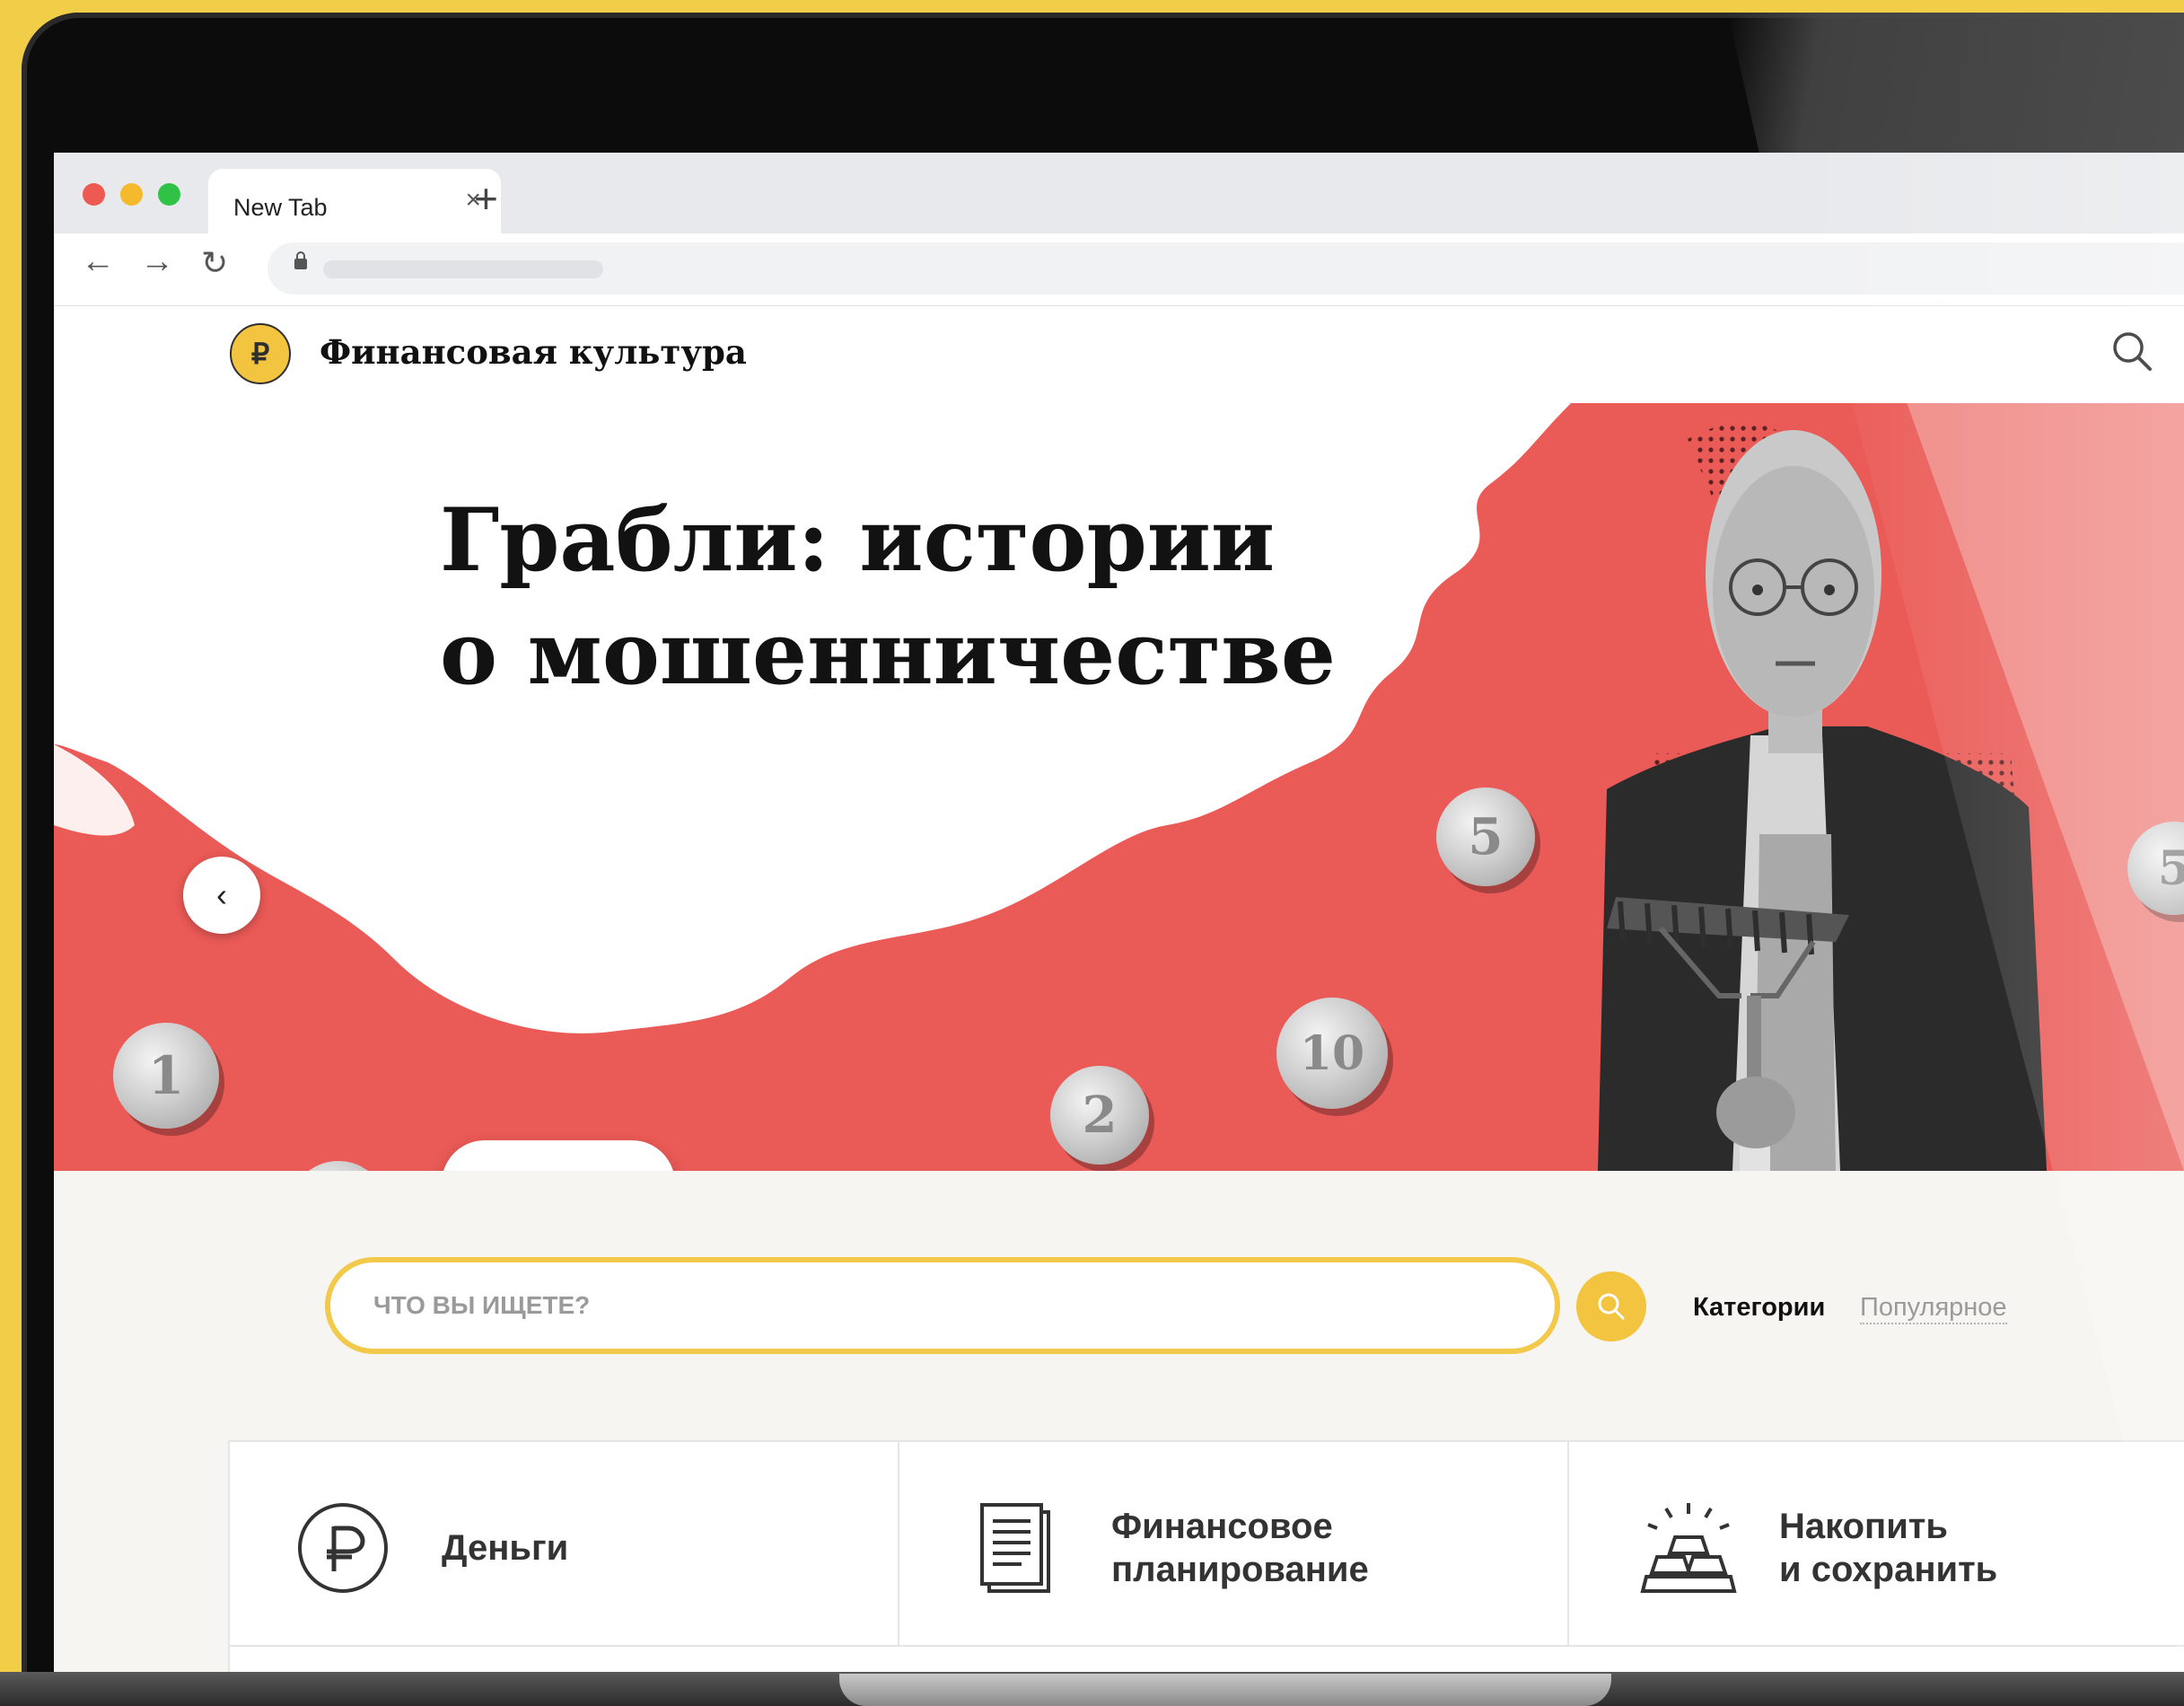 The height and width of the screenshot is (1706, 2184). Describe the element at coordinates (2132, 351) in the screenshot. I see `header-search-icon` at that location.